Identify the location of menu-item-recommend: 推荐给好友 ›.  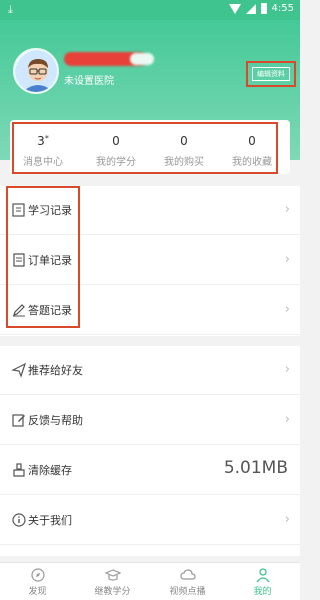
(150, 370).